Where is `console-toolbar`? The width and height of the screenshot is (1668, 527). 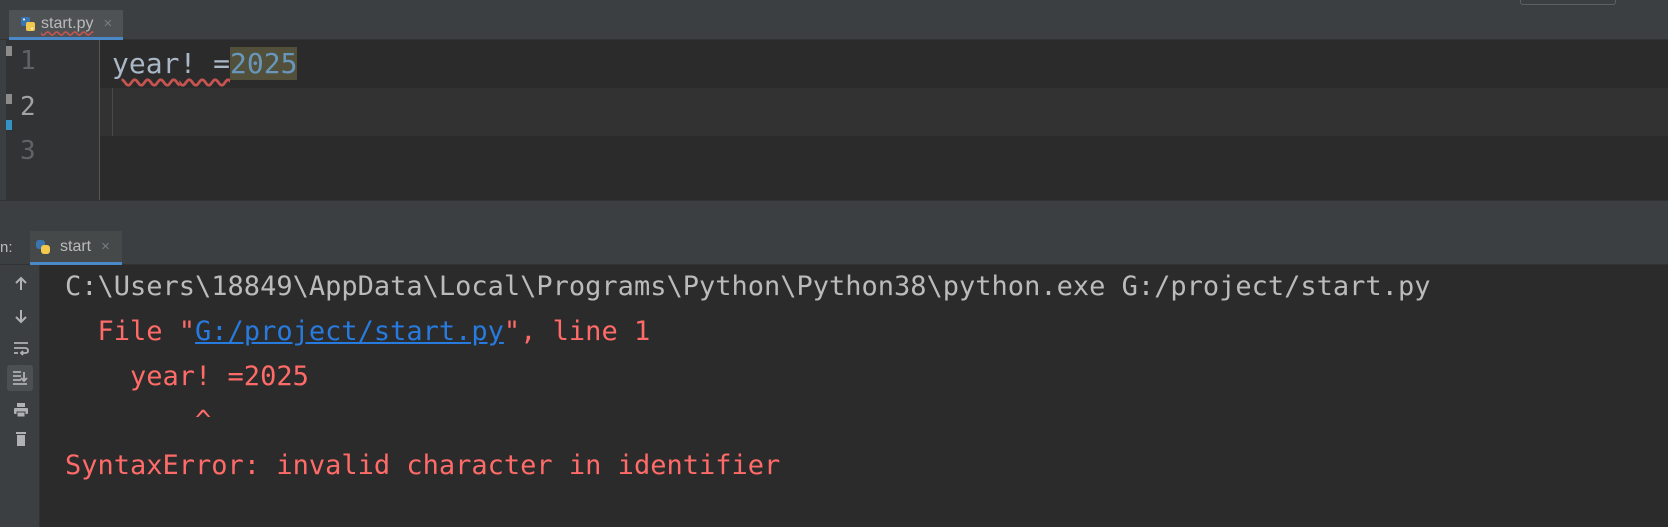
console-toolbar is located at coordinates (20, 396).